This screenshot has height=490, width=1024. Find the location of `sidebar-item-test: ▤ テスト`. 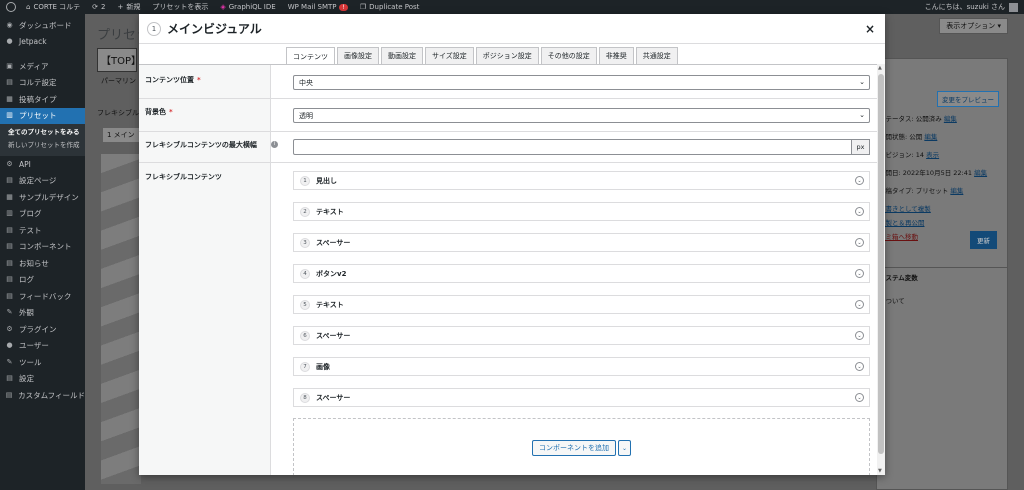

sidebar-item-test: ▤ テスト is located at coordinates (42, 230).